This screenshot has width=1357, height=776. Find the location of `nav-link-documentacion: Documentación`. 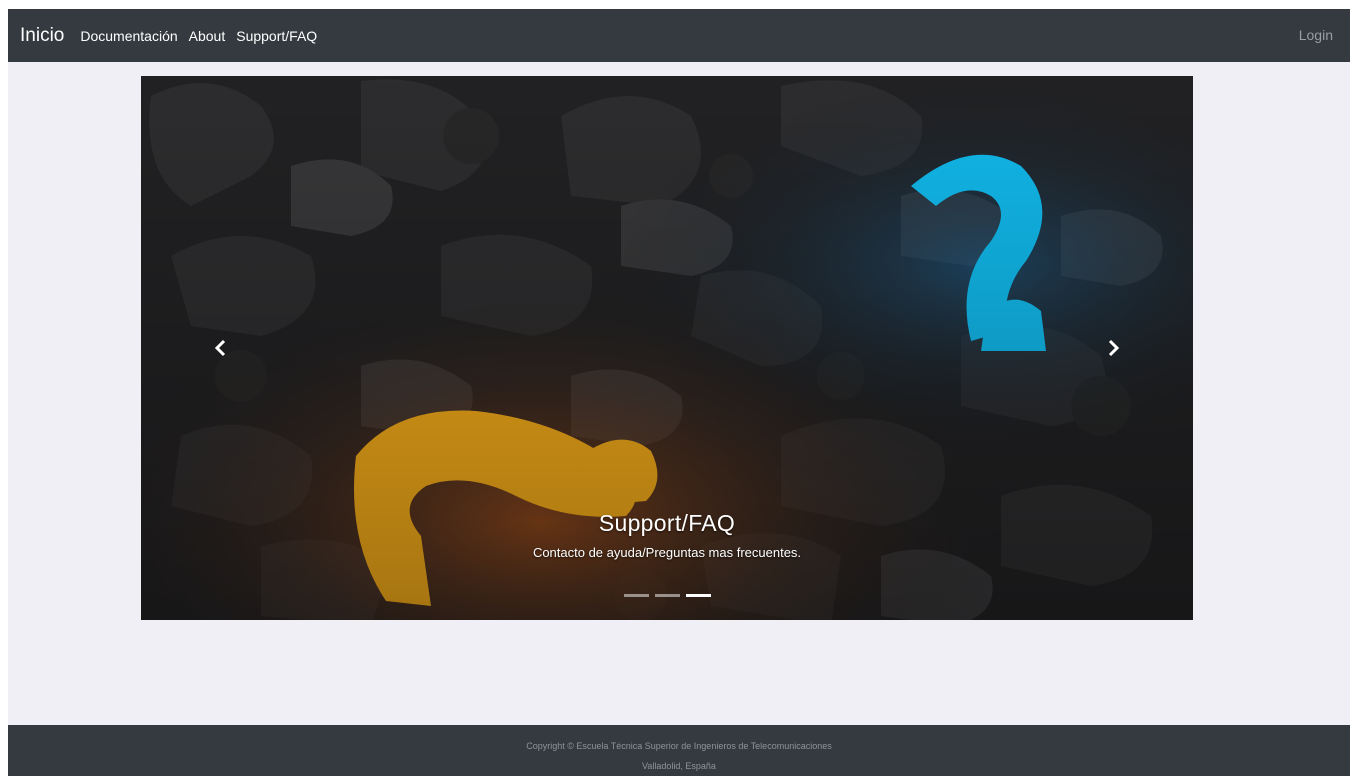

nav-link-documentacion: Documentación is located at coordinates (128, 36).